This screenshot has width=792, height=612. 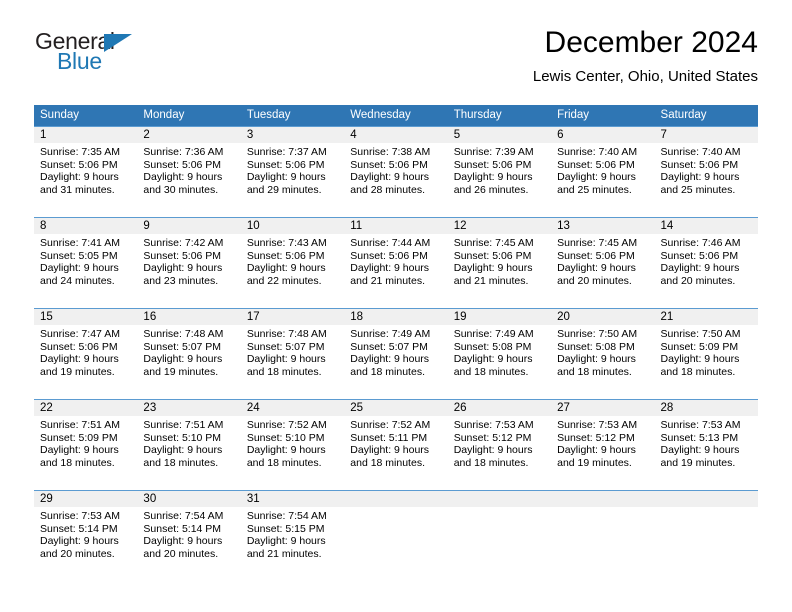 I want to click on sunrise-text: Sunrise: 7:44 AM, so click(x=390, y=243).